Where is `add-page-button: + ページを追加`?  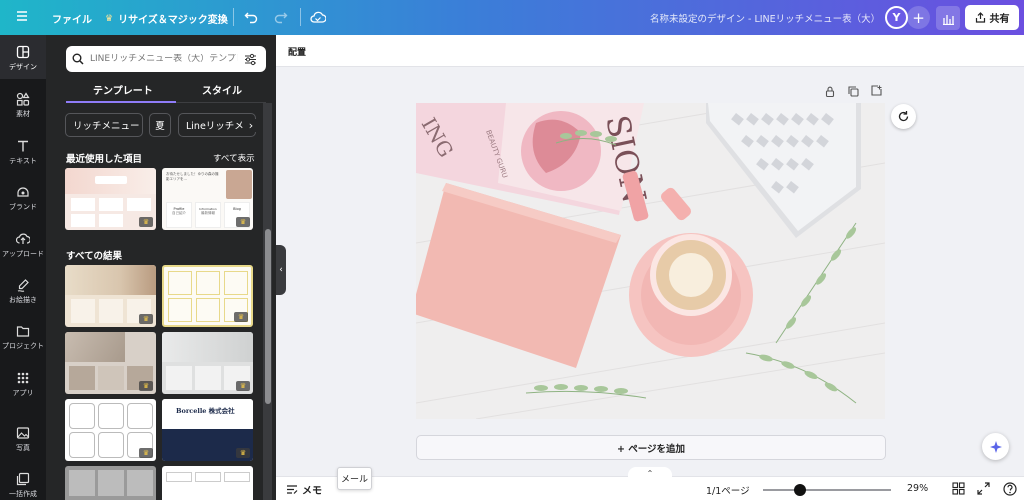 add-page-button: + ページを追加 is located at coordinates (651, 447).